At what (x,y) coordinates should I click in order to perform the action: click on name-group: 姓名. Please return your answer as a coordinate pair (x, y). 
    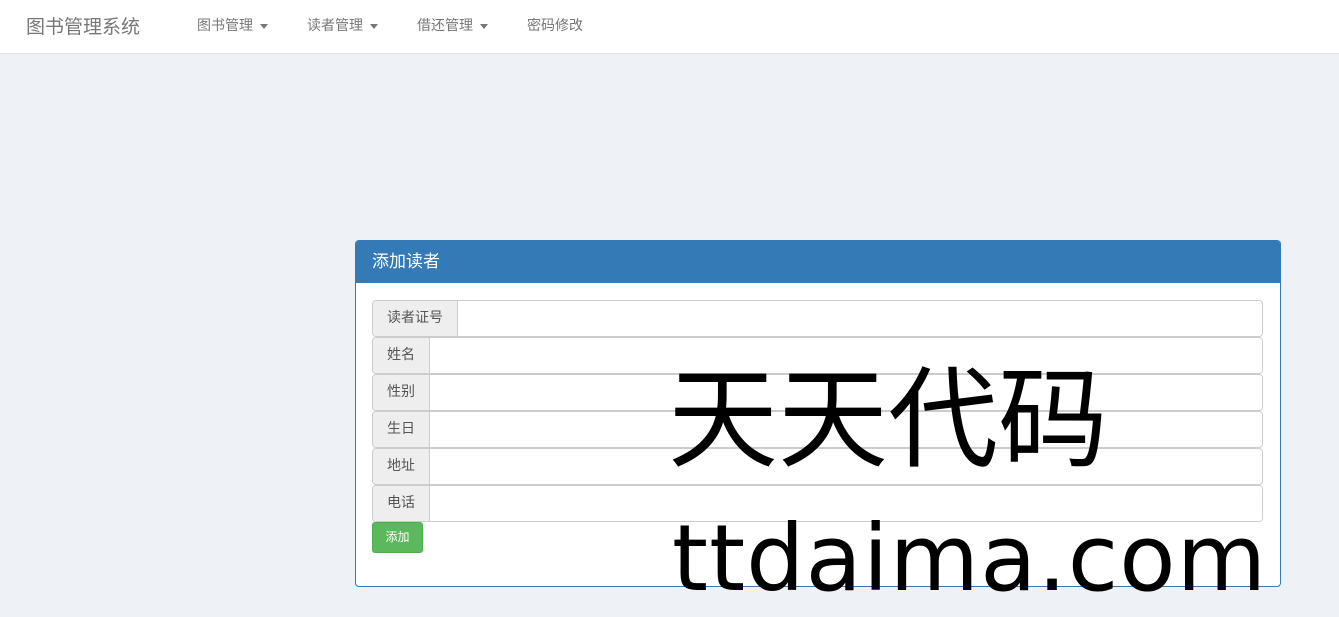
    Looking at the image, I should click on (817, 355).